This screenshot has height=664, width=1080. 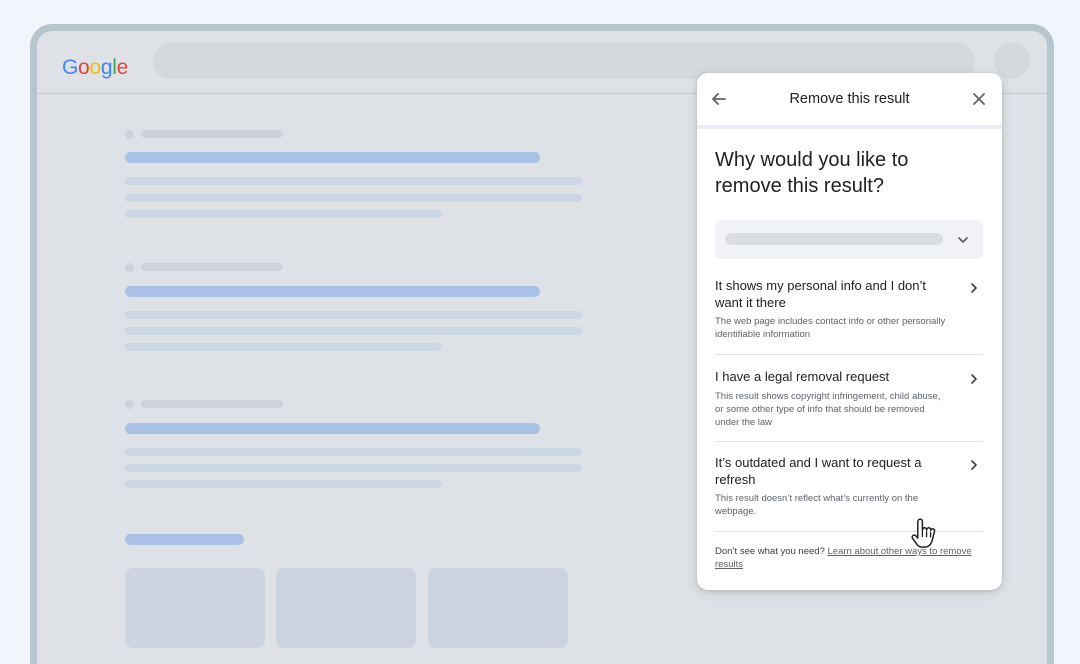 What do you see at coordinates (106, 67) in the screenshot?
I see `logo-letter: g` at bounding box center [106, 67].